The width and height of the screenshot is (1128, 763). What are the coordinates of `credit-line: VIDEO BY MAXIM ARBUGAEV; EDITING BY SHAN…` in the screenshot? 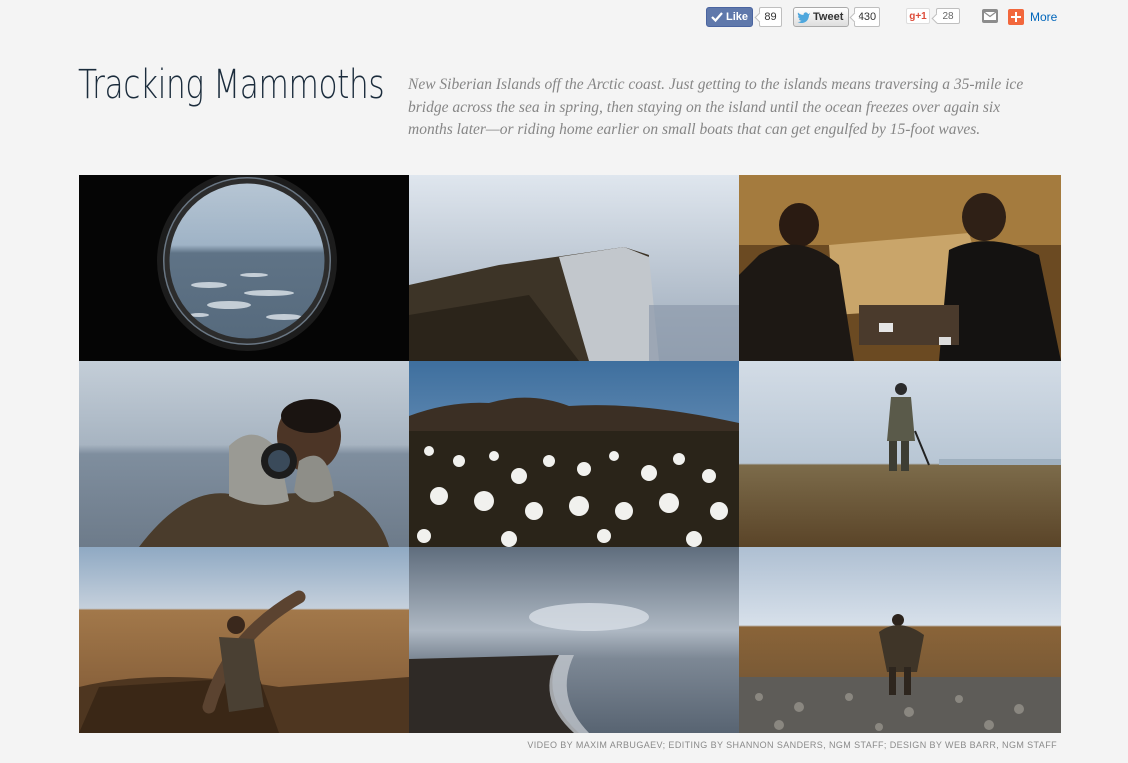 It's located at (792, 745).